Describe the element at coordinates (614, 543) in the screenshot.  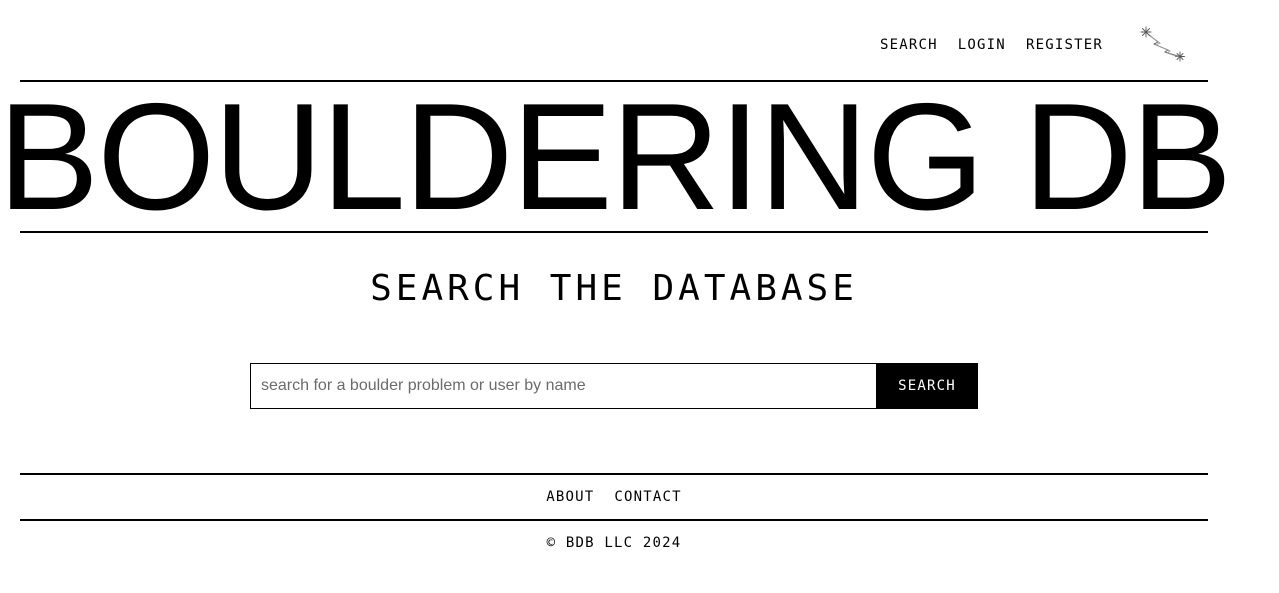
I see `copyright-text: © BDB LLC 2024` at that location.